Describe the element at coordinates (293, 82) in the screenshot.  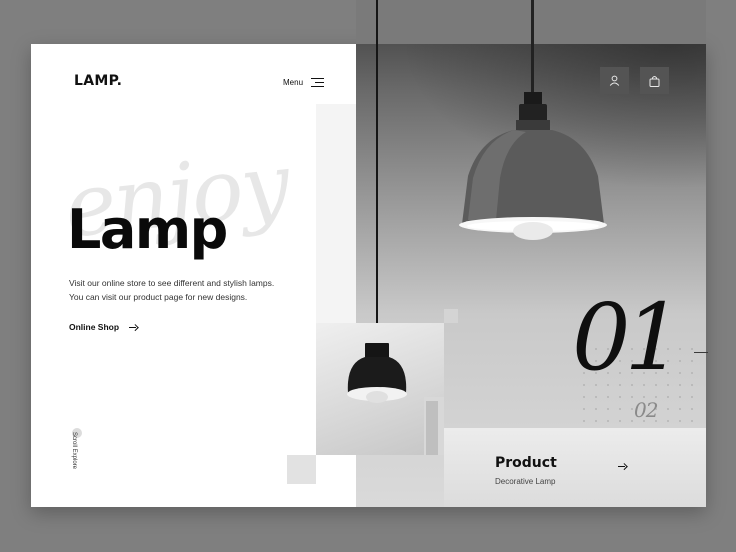
I see `menu-label: Menu` at that location.